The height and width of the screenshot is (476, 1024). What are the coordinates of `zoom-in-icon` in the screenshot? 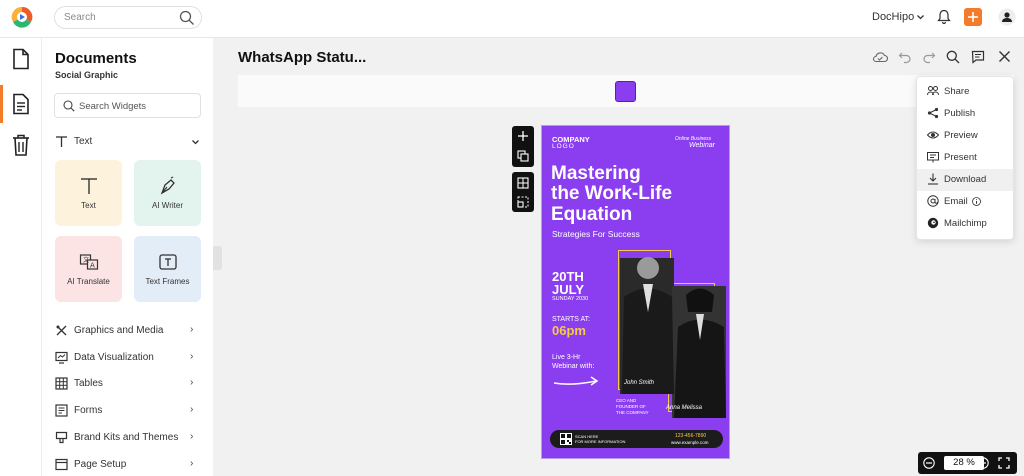 It's located at (983, 463).